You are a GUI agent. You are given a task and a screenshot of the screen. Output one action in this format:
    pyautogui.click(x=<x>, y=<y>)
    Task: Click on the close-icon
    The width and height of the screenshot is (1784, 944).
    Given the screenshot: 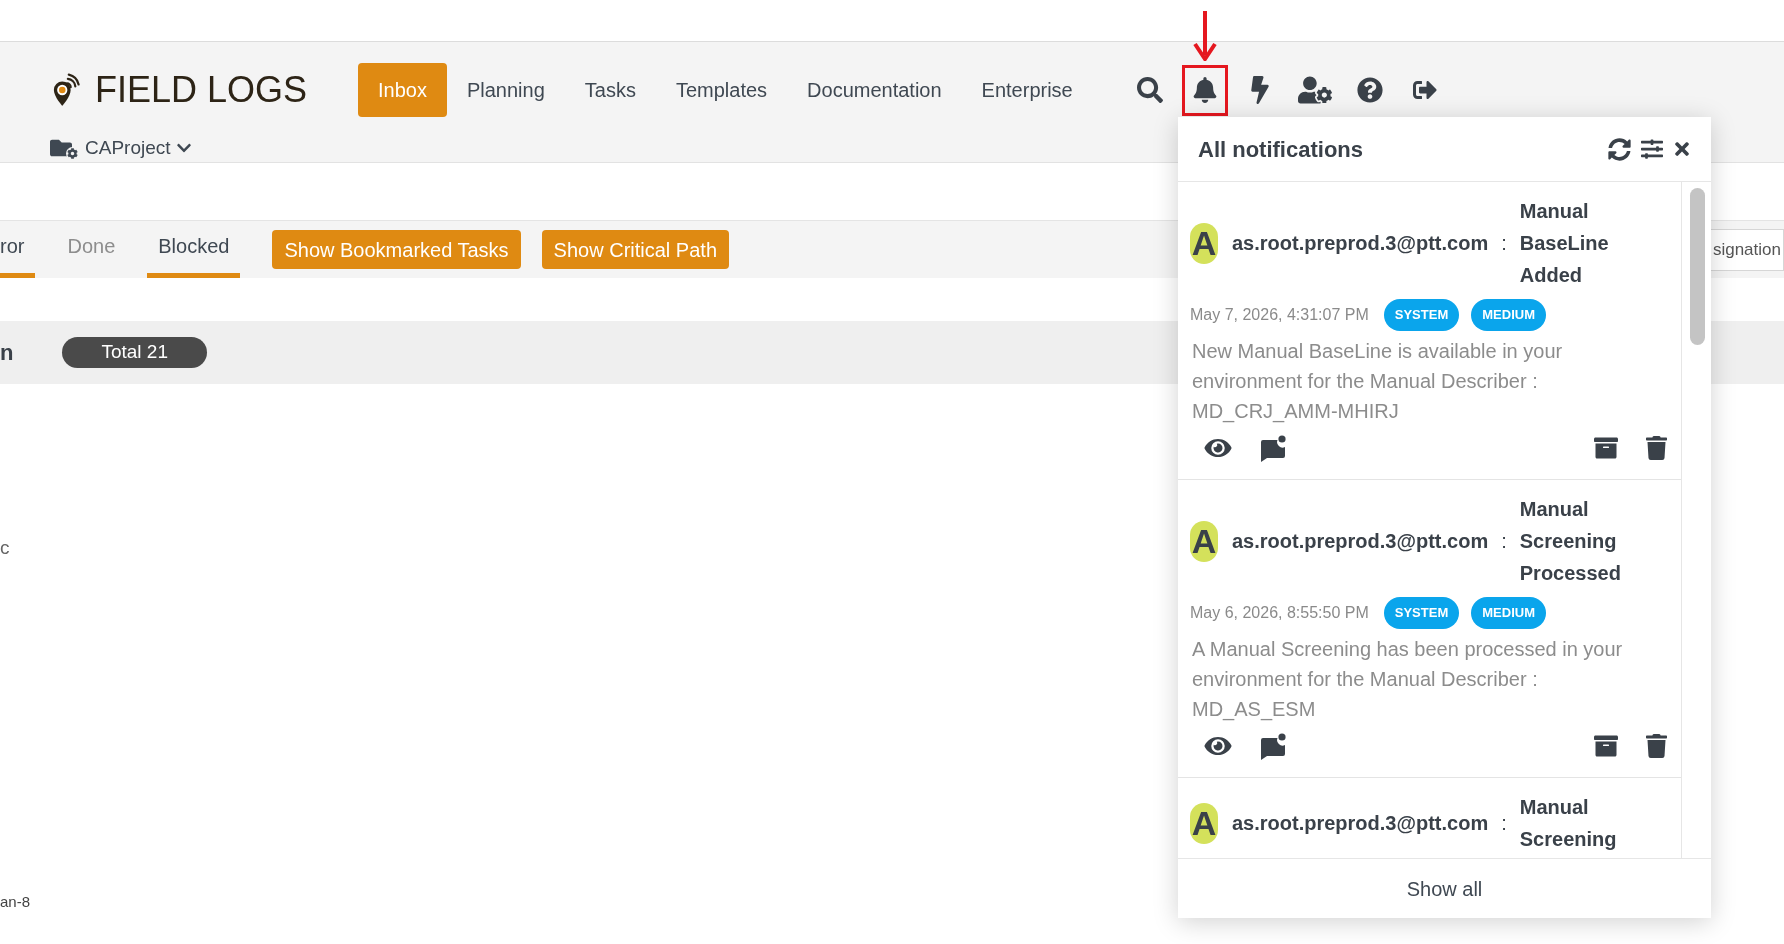 What is the action you would take?
    pyautogui.click(x=1682, y=149)
    